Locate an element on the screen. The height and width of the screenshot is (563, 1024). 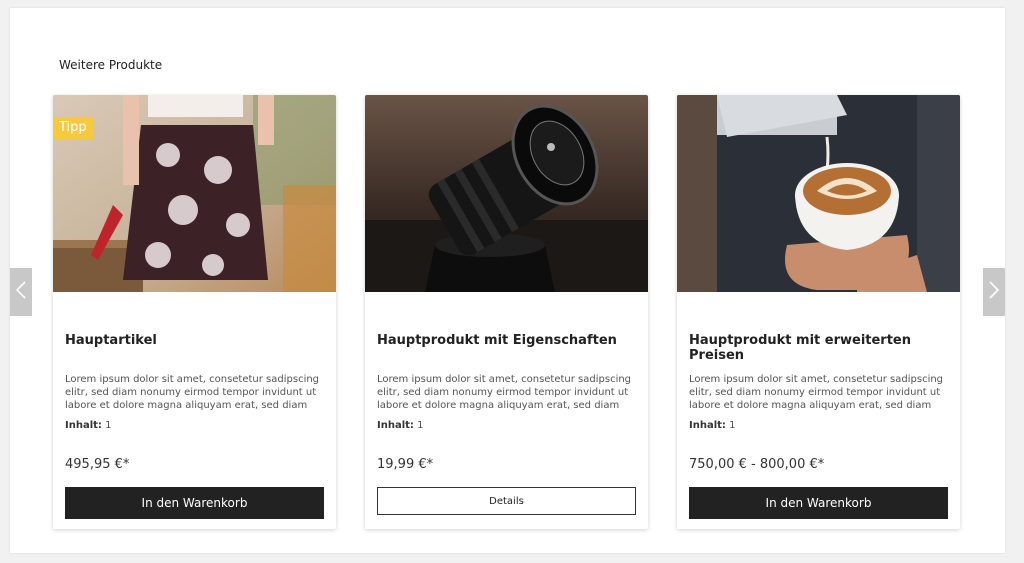
slider-prev-button is located at coordinates (21, 292).